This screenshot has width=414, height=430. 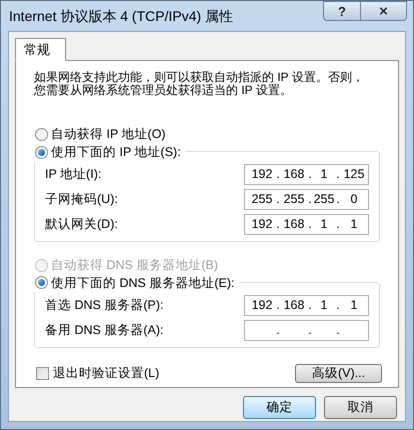 I want to click on window-title: Internet 协议版本 4 (TCP/IPv4) 属性, so click(x=121, y=16).